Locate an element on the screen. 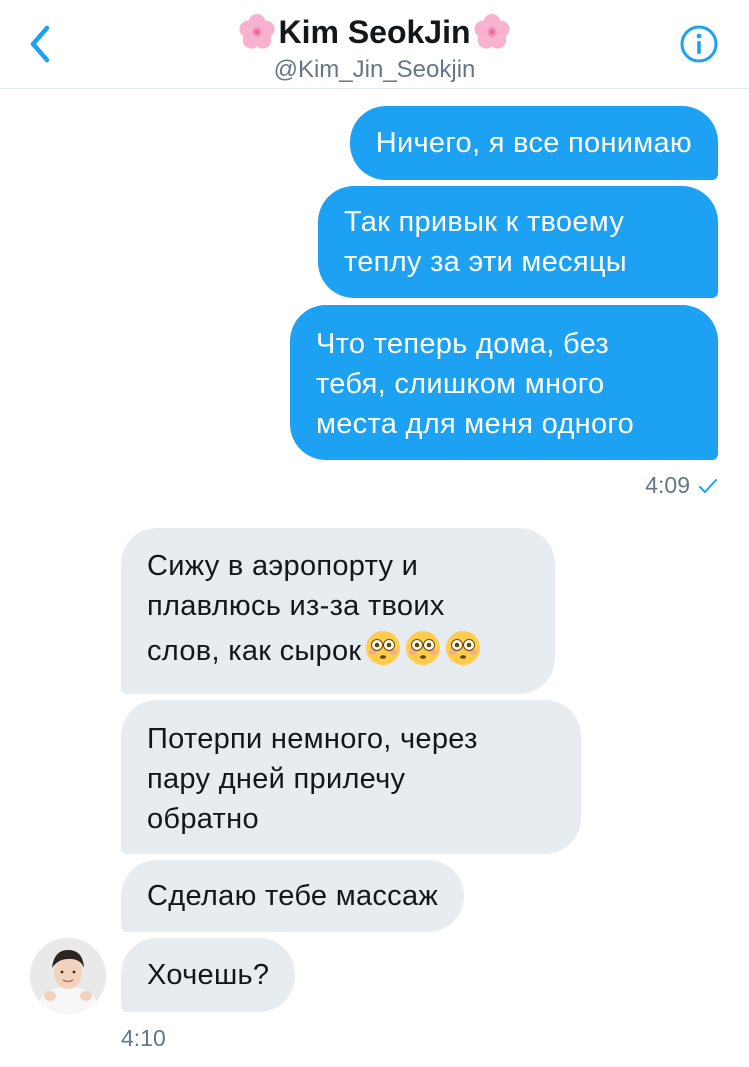  conversation-info-button is located at coordinates (699, 44).